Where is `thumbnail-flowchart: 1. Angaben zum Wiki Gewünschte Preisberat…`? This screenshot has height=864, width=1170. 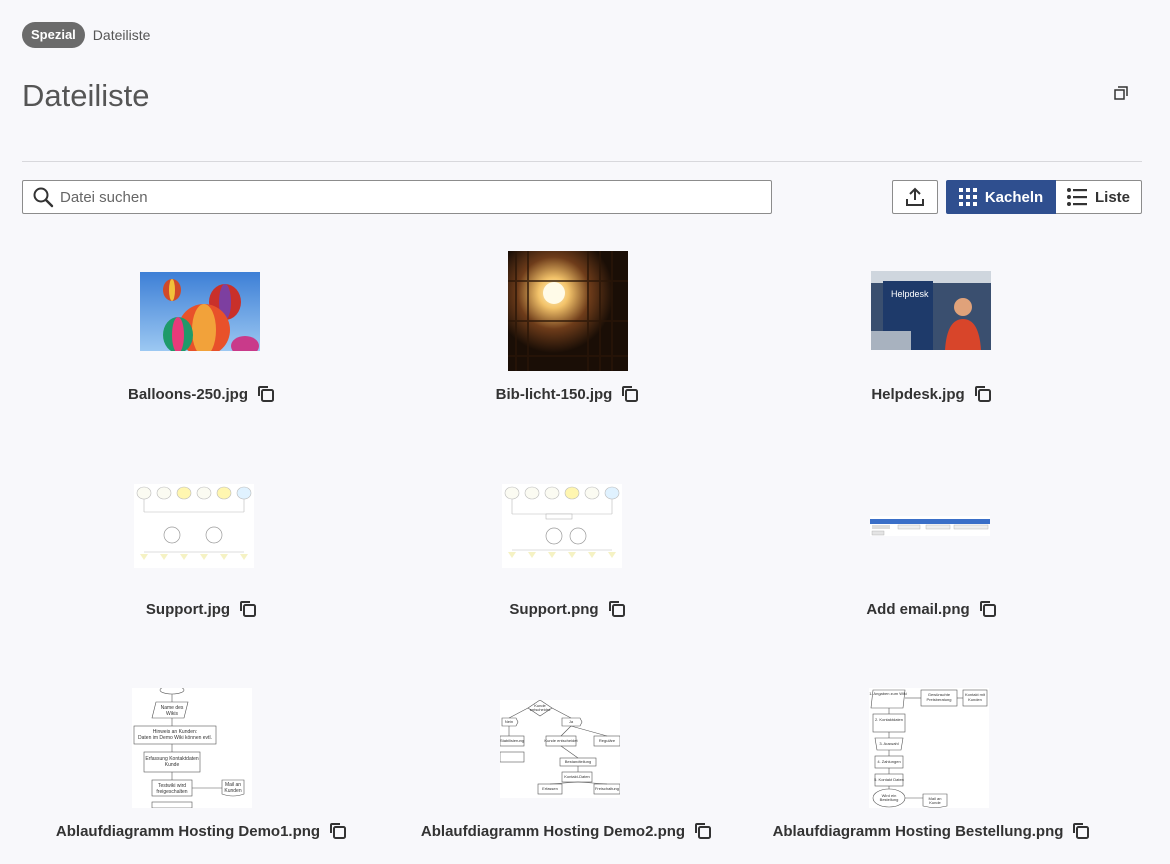 thumbnail-flowchart: 1. Angaben zum Wiki Gewünschte Preisberat… is located at coordinates (929, 748).